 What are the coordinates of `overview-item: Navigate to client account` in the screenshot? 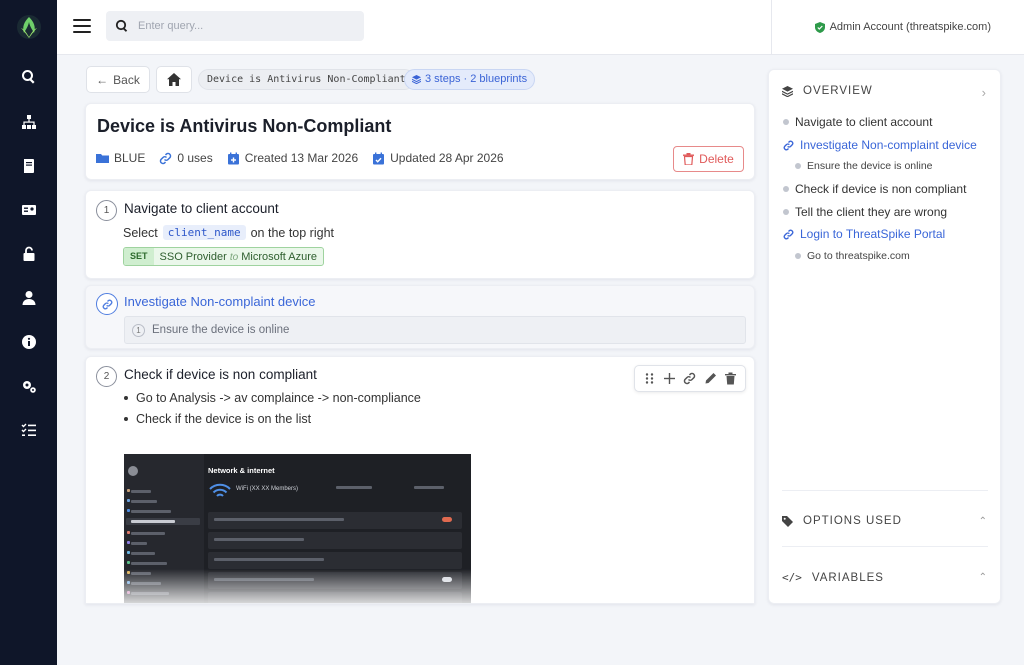 It's located at (857, 122).